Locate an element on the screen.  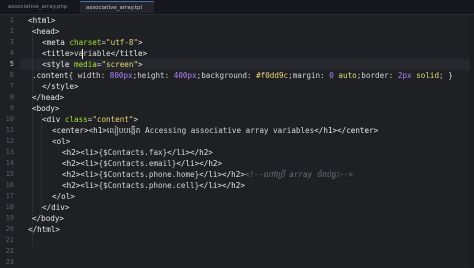
token: solid is located at coordinates (425, 75).